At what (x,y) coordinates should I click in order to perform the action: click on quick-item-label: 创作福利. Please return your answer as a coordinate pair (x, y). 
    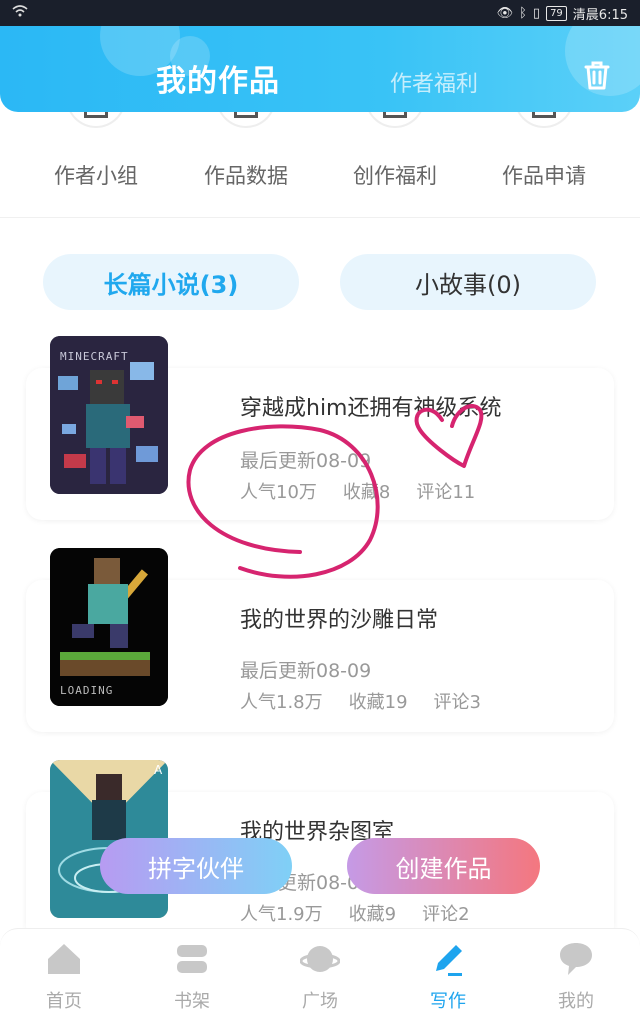
    Looking at the image, I should click on (395, 176).